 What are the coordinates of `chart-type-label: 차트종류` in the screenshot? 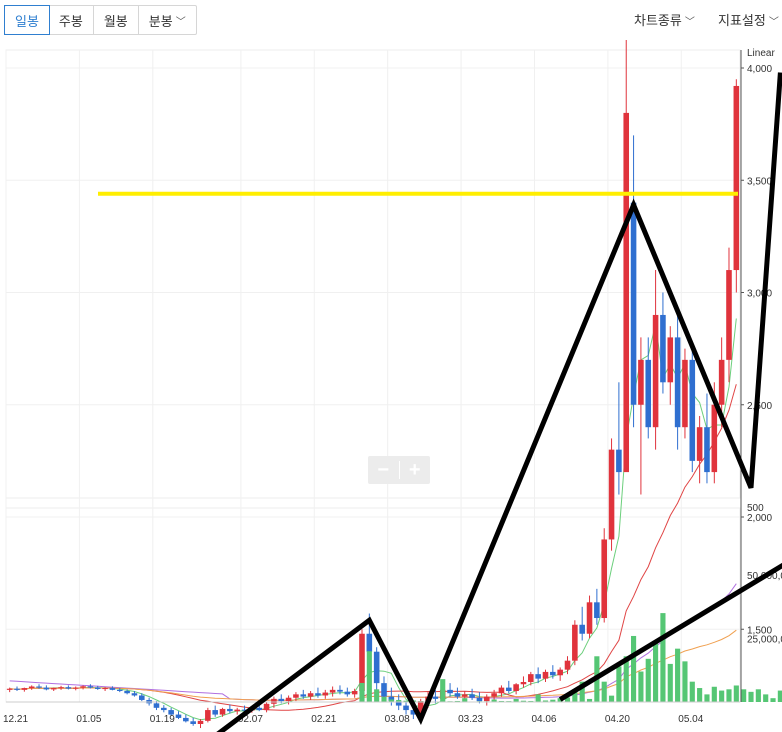 It's located at (658, 20).